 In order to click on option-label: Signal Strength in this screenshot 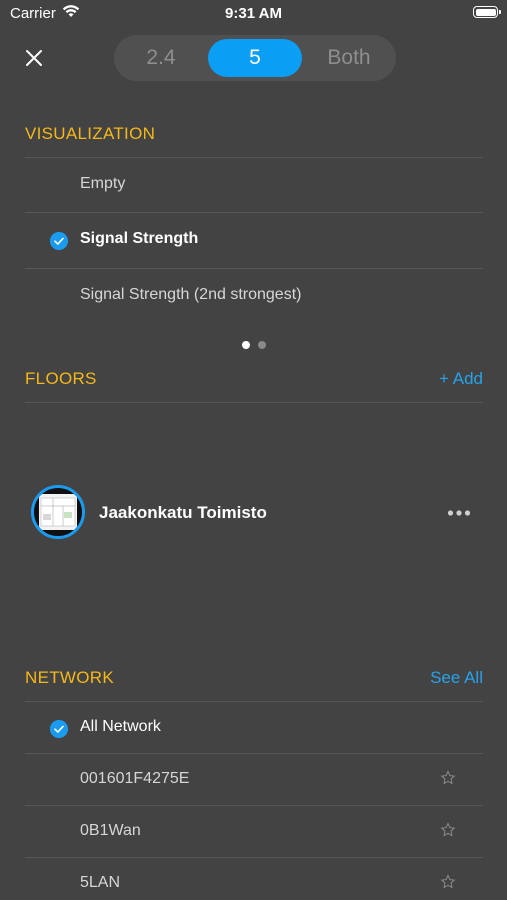, I will do `click(139, 238)`.